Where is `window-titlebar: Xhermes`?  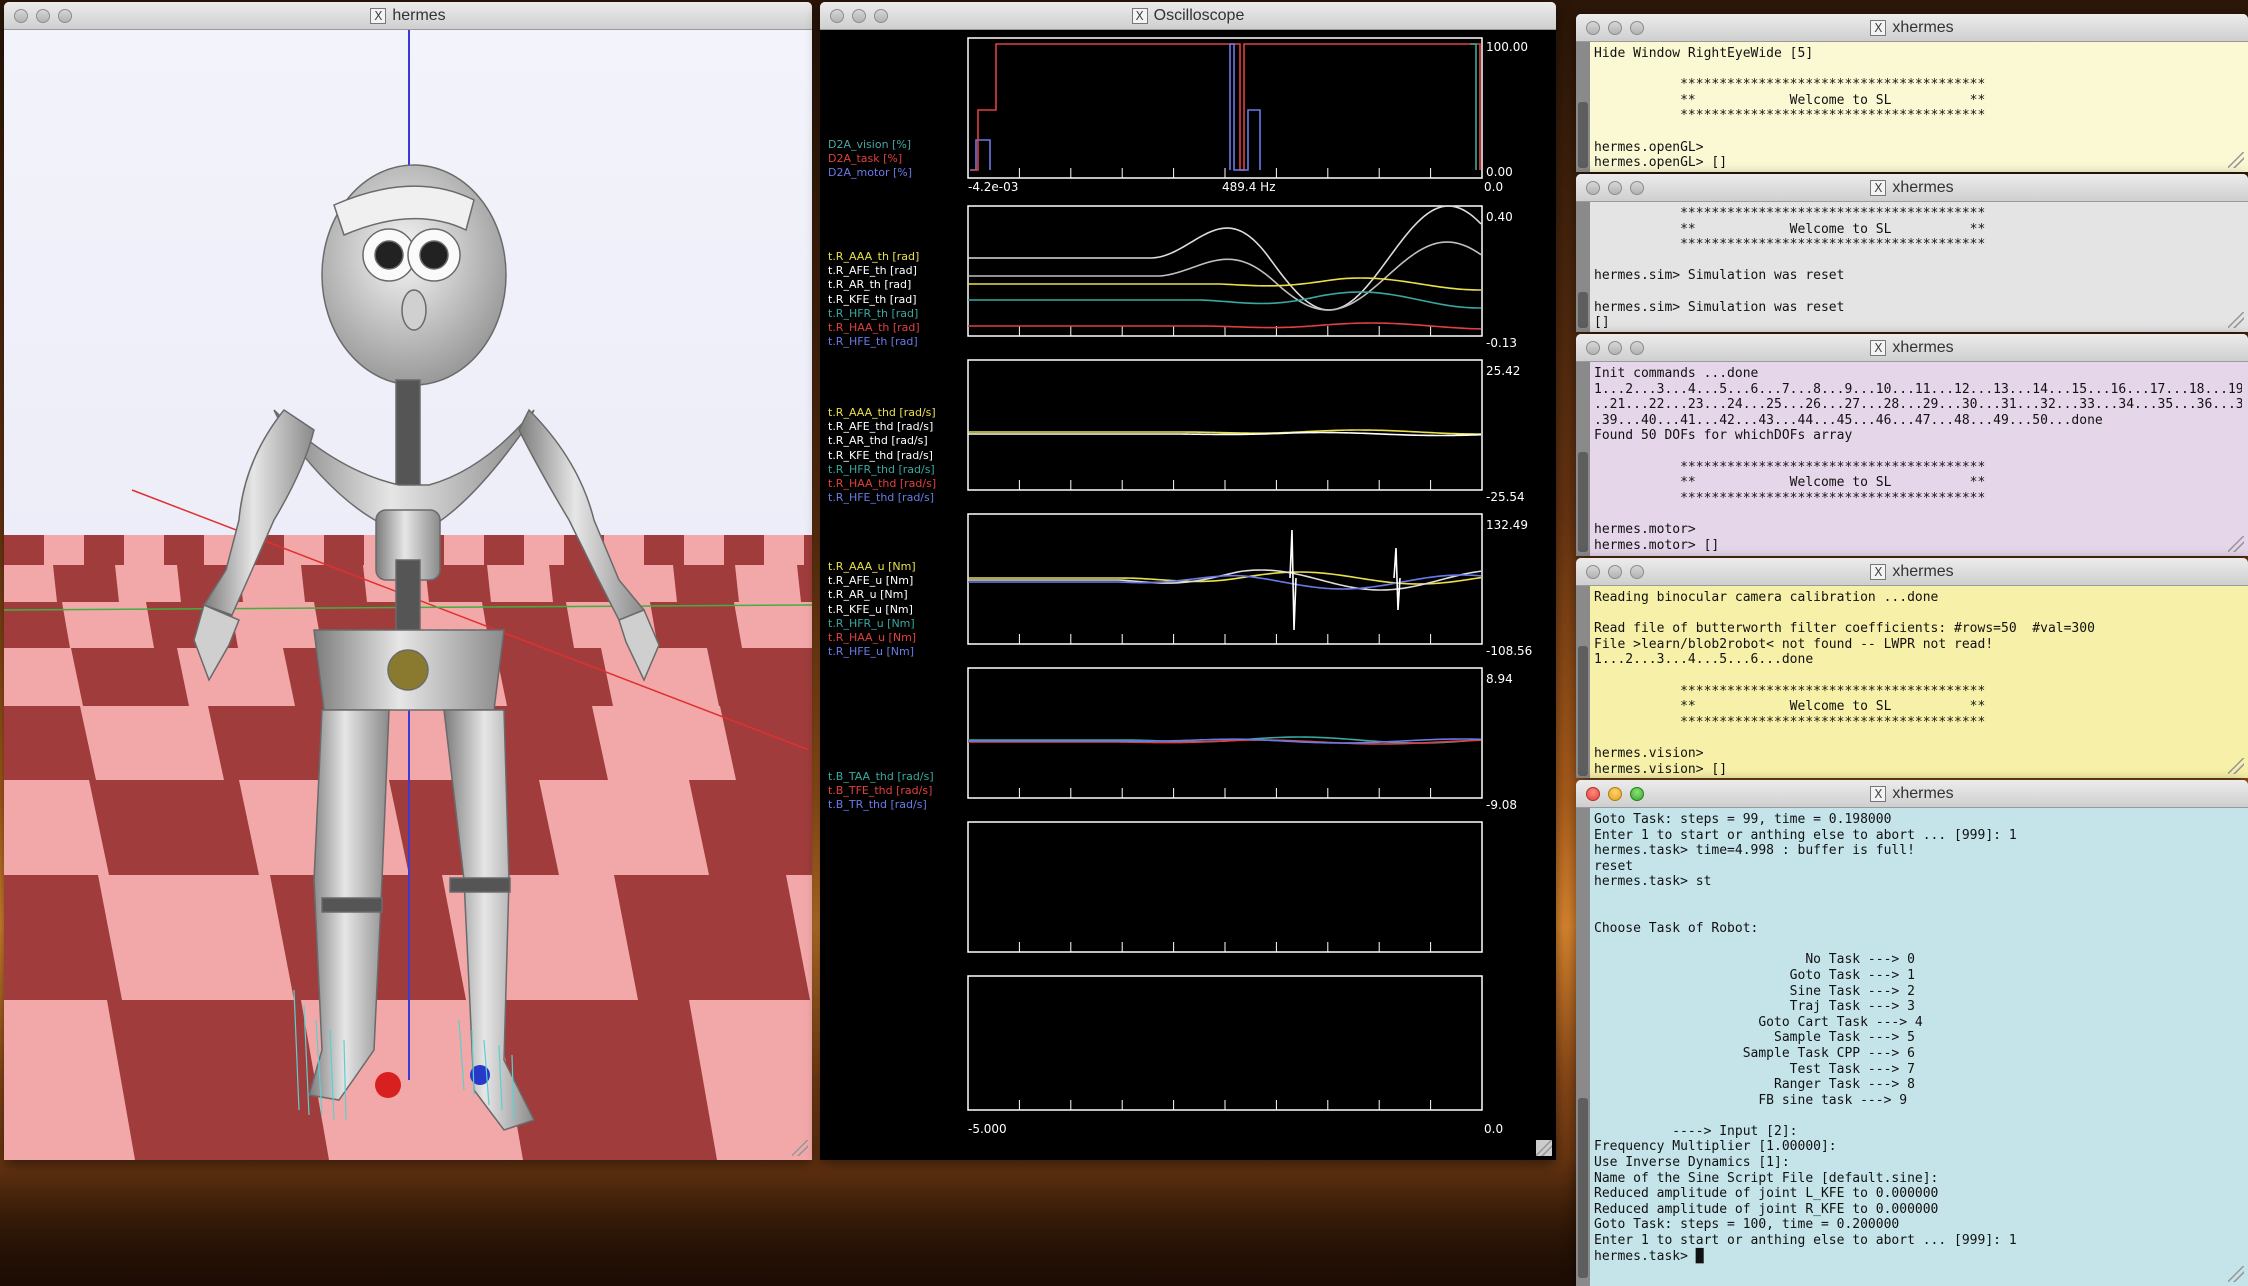 window-titlebar: Xhermes is located at coordinates (408, 16).